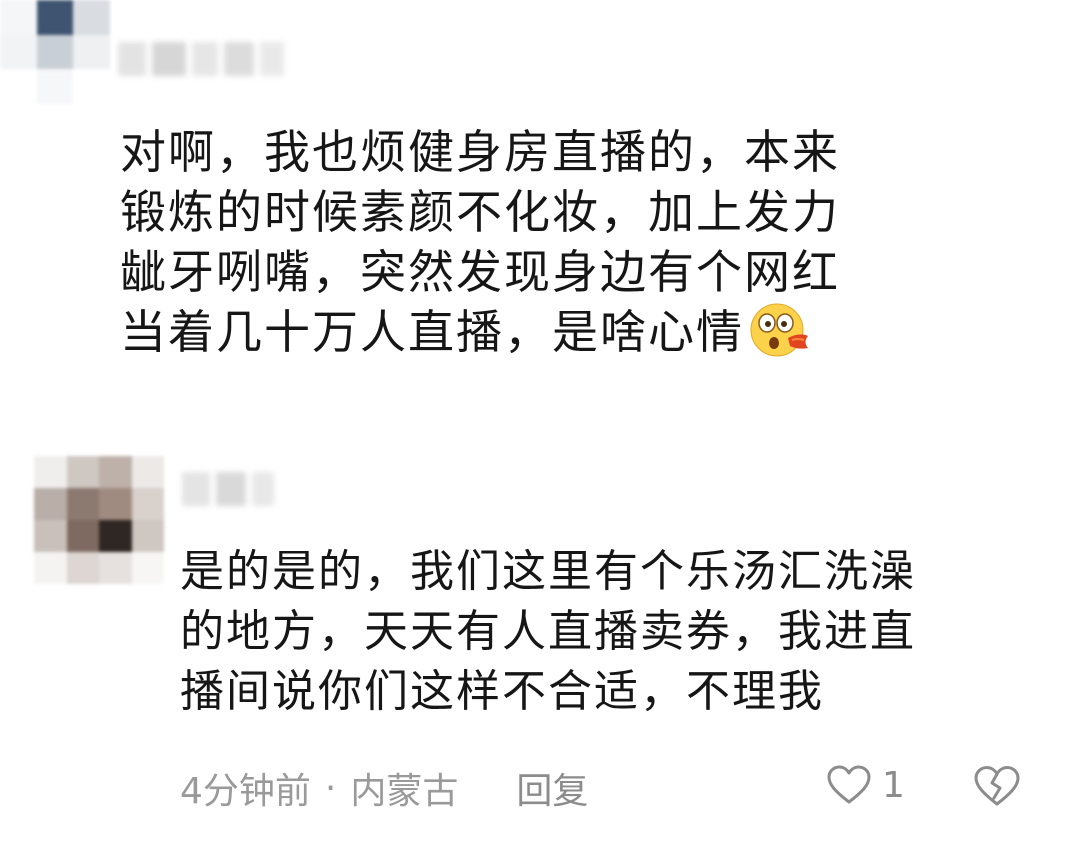  I want to click on shocked-face-emoji, so click(779, 330).